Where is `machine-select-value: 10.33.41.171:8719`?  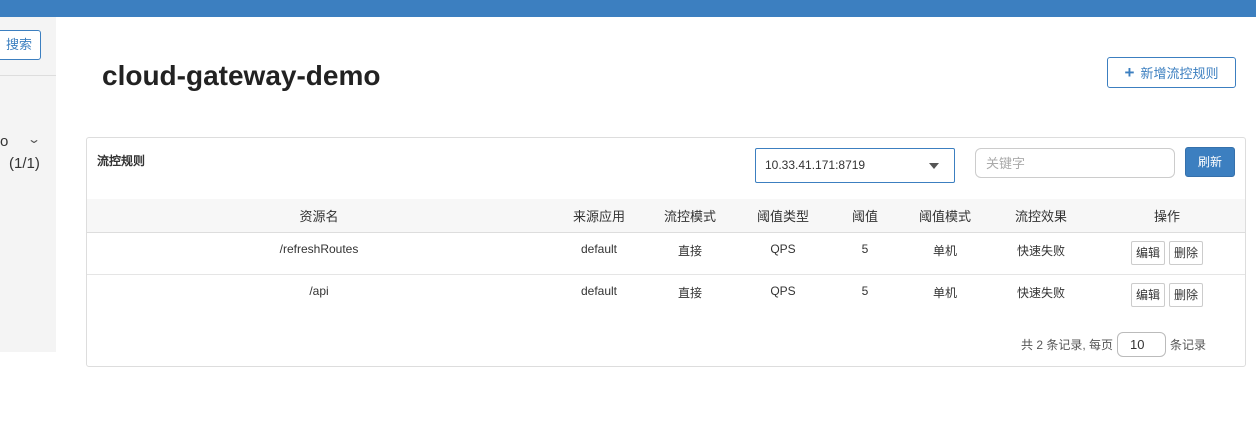 machine-select-value: 10.33.41.171:8719 is located at coordinates (815, 165).